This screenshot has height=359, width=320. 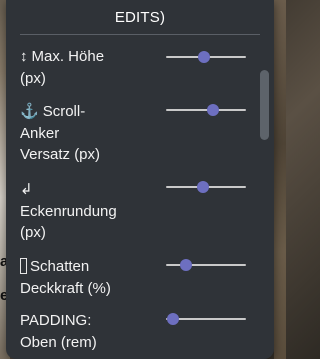 I want to click on arrow-up-down-icon: ↕, so click(x=24, y=56).